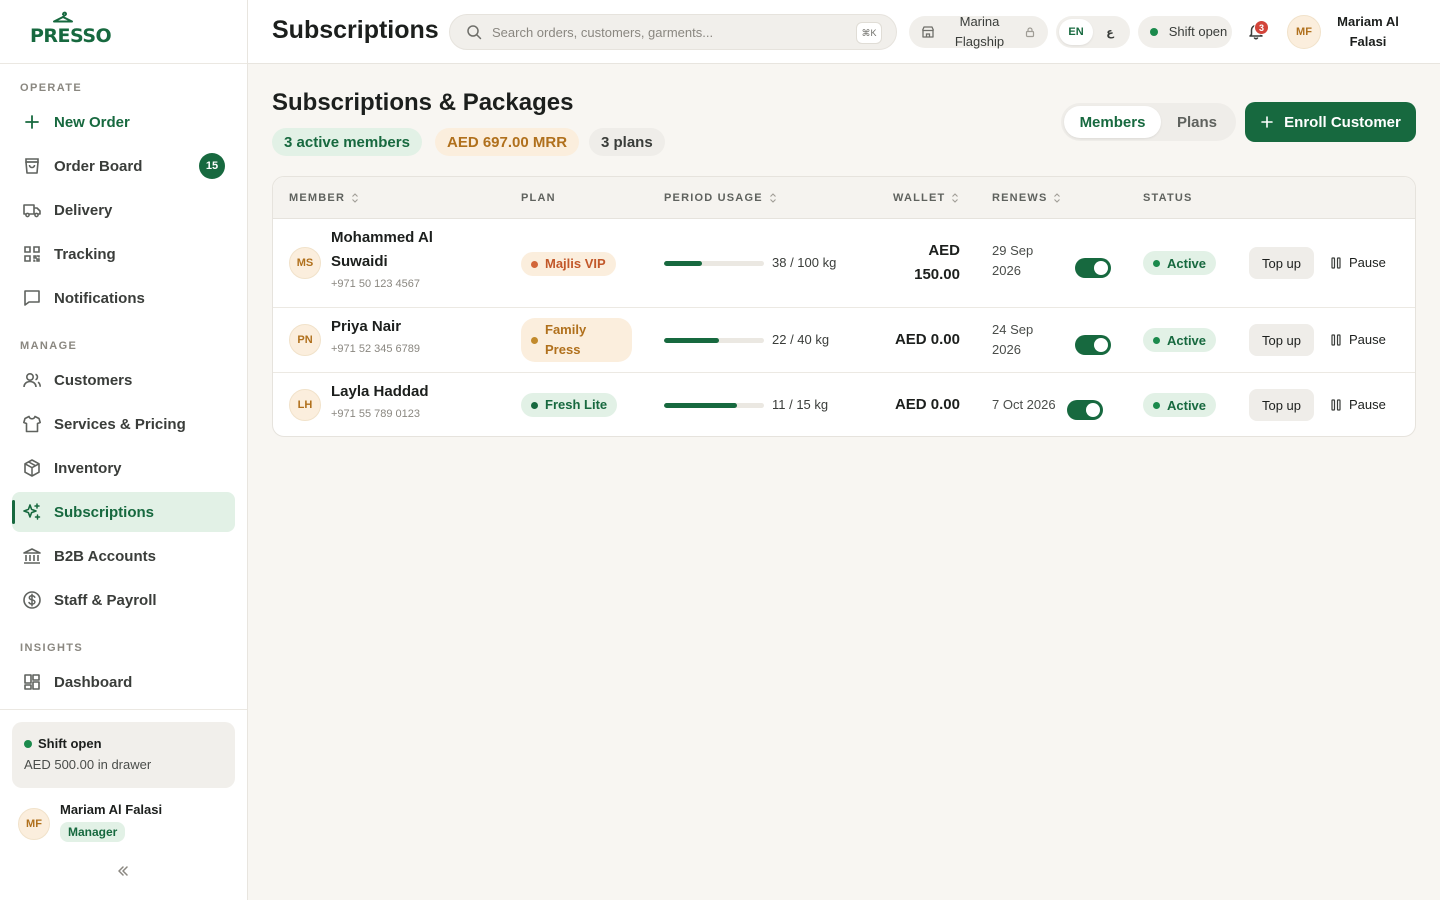  What do you see at coordinates (1336, 404) in the screenshot?
I see `pause-icon` at bounding box center [1336, 404].